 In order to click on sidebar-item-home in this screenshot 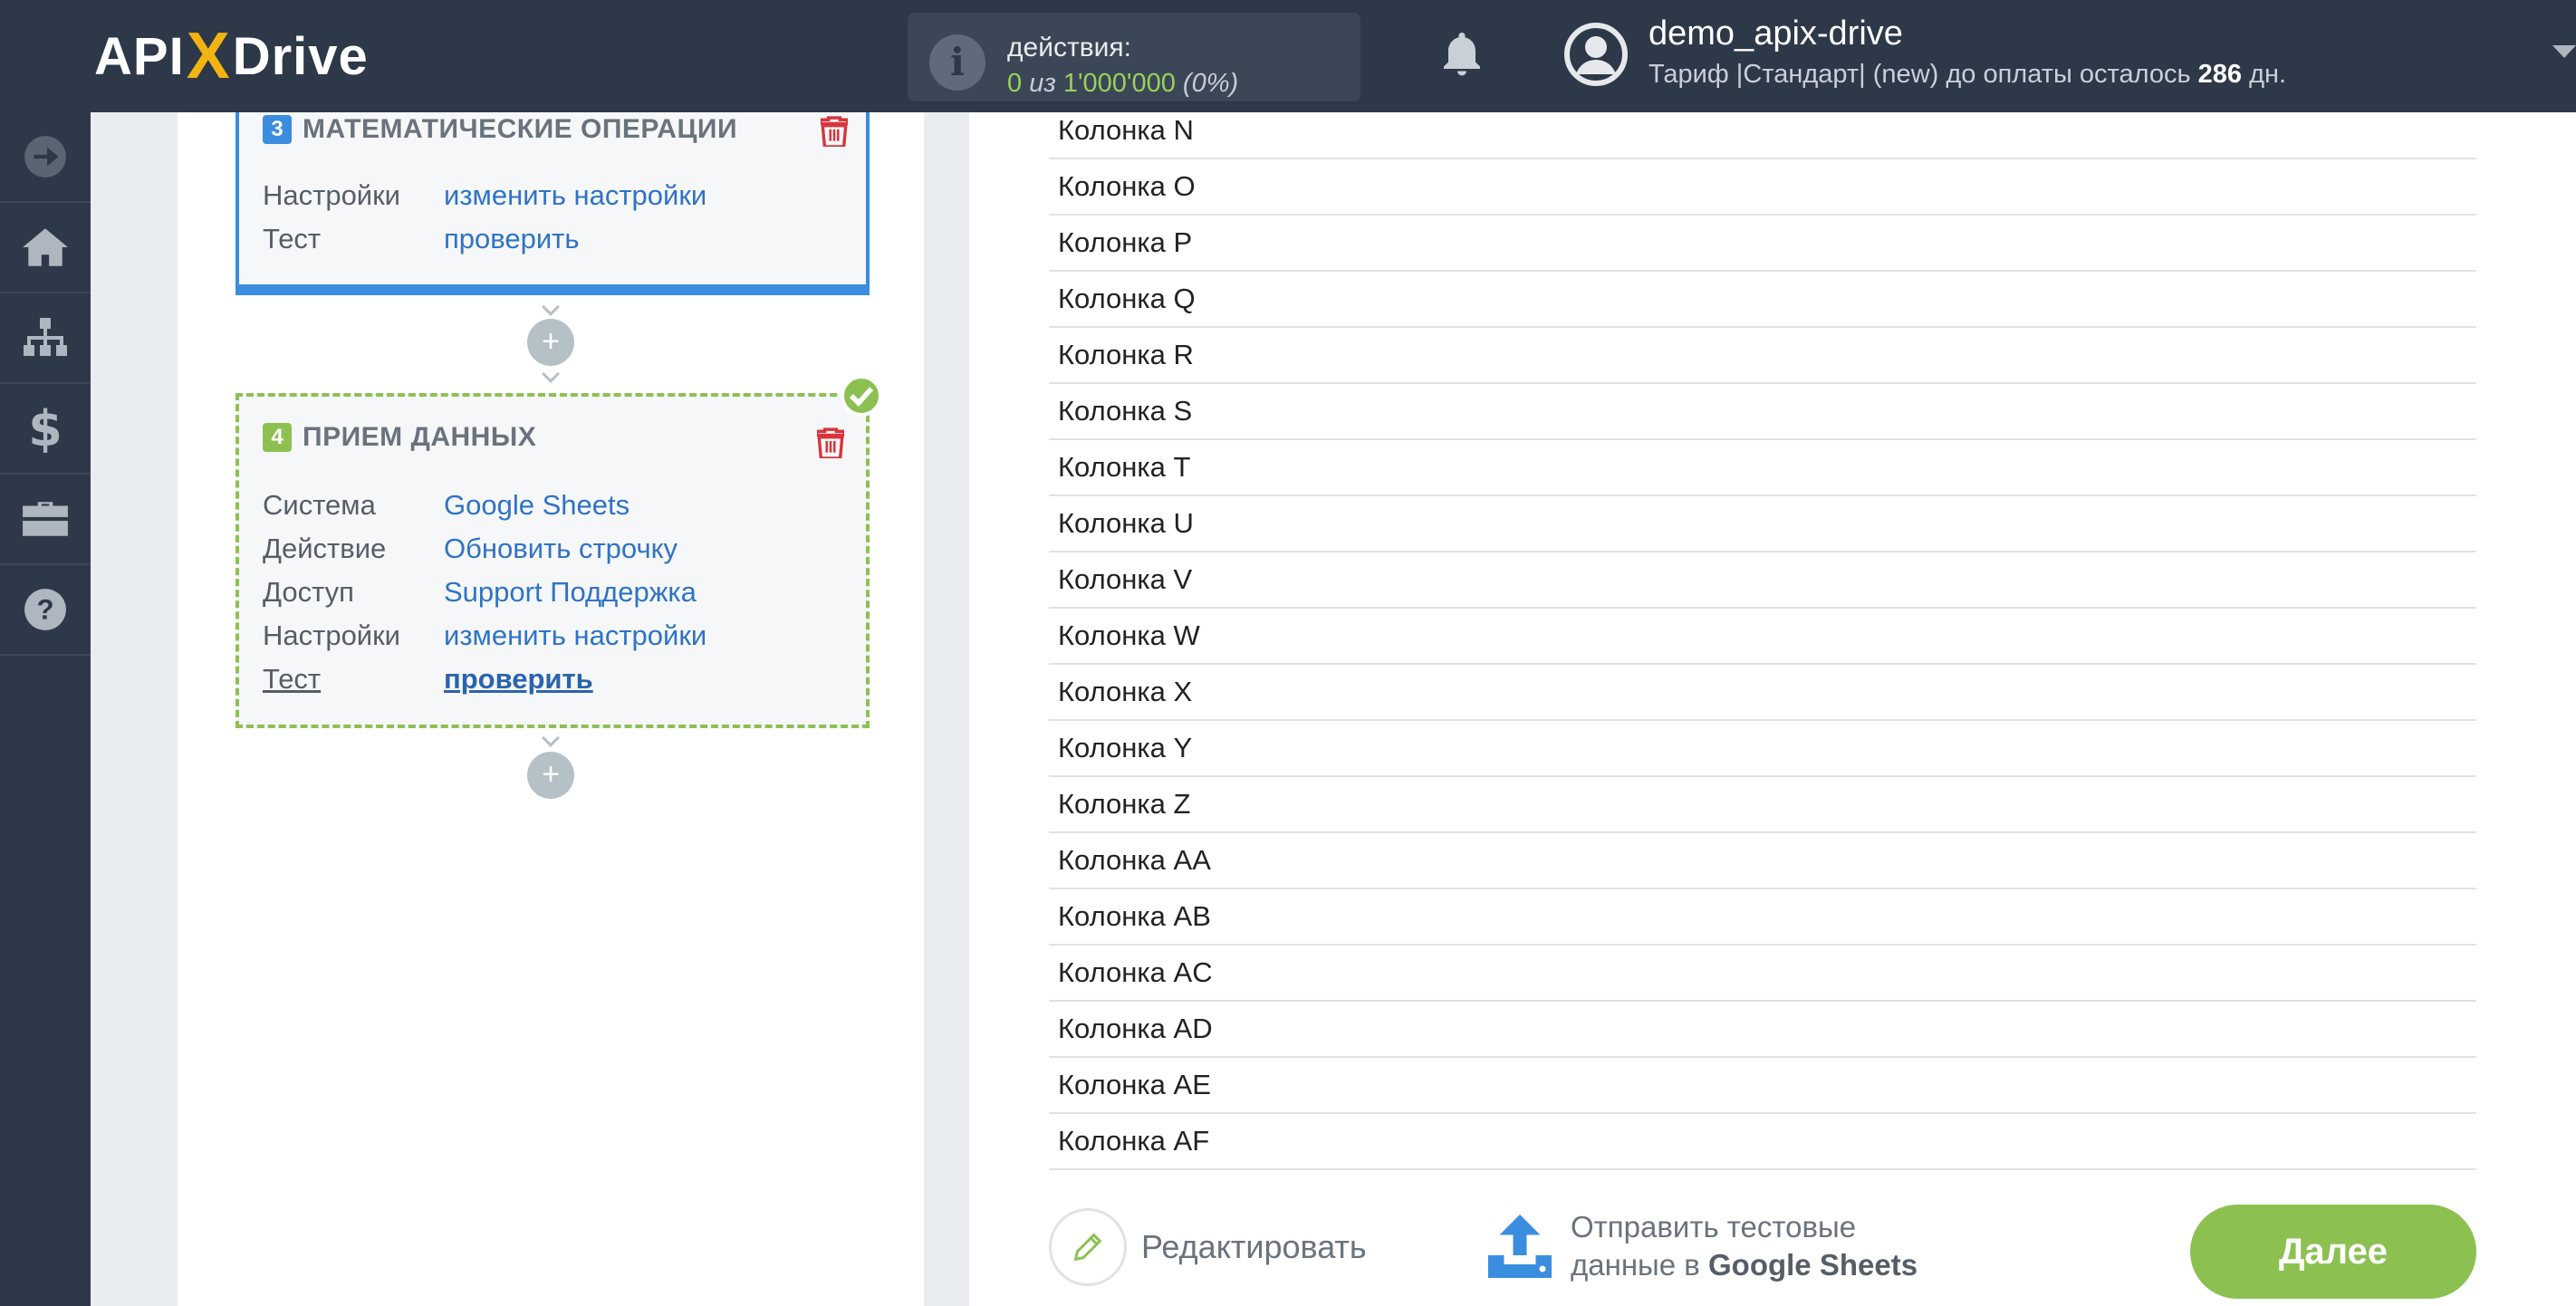, I will do `click(45, 248)`.